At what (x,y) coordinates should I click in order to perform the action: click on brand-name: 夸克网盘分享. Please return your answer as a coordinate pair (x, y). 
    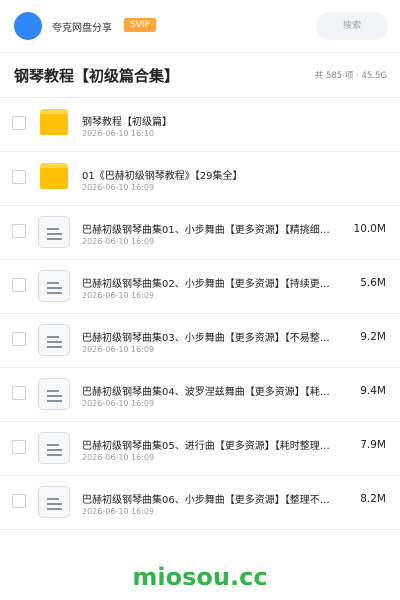
    Looking at the image, I should click on (82, 28).